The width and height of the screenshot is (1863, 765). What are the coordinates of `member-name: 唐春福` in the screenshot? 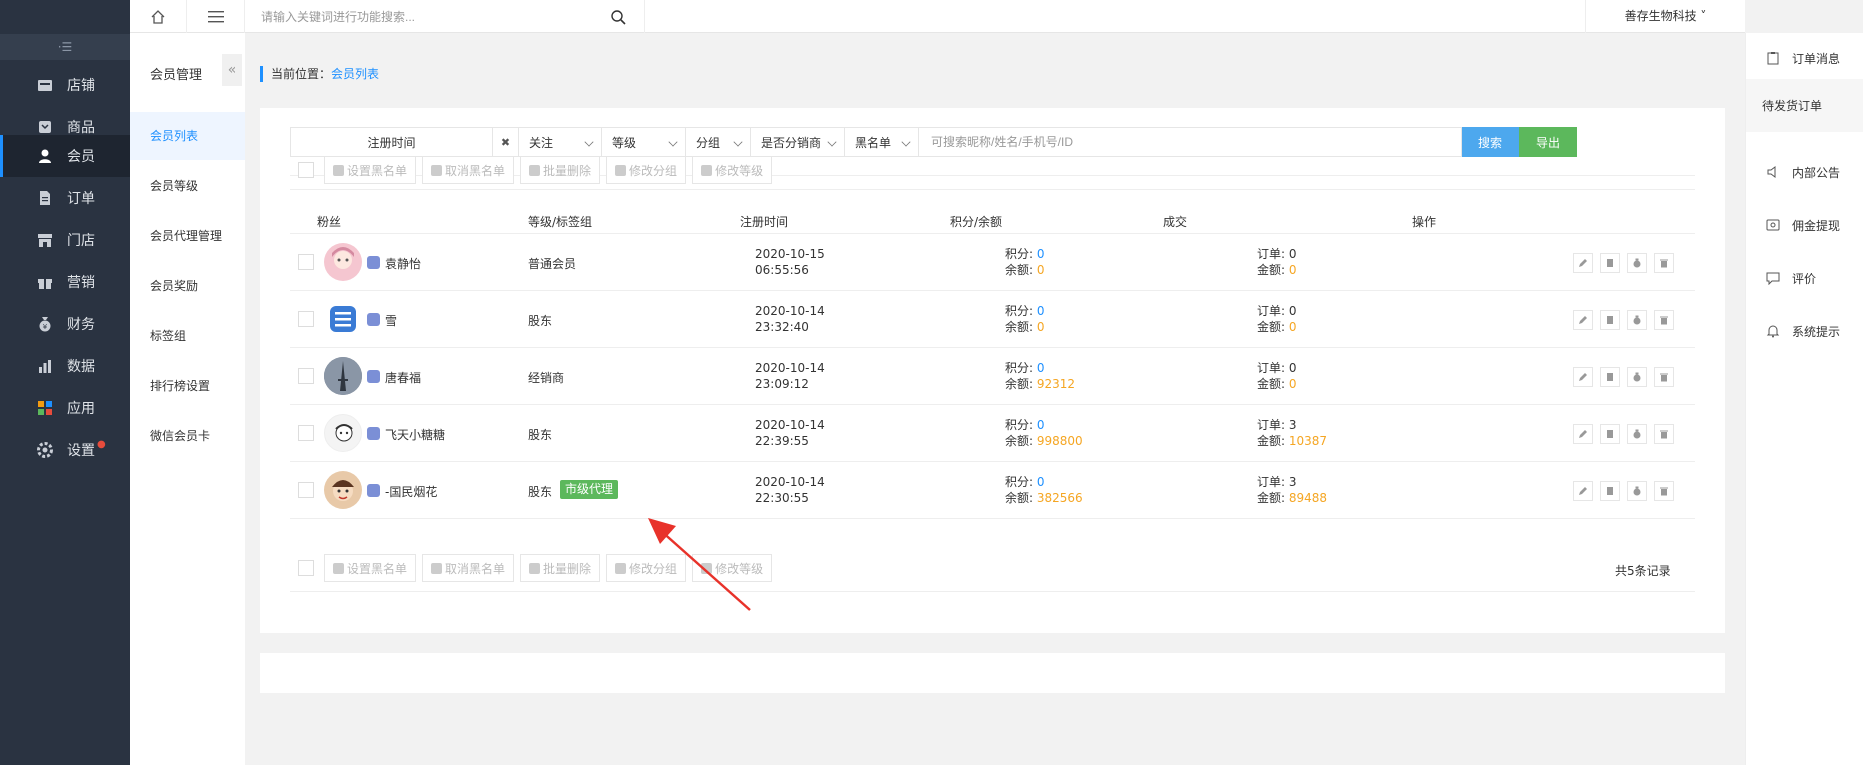 It's located at (403, 377).